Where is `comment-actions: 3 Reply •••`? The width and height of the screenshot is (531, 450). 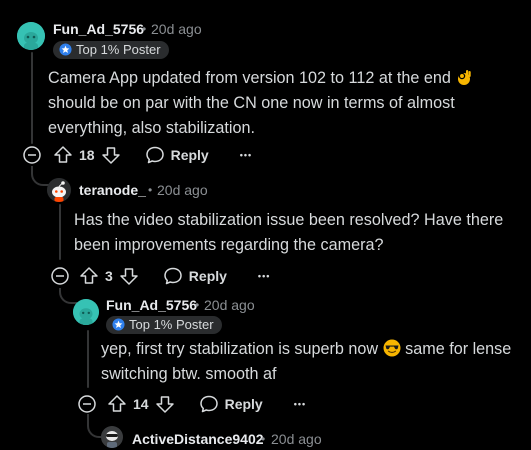
comment-actions: 3 Reply ••• is located at coordinates (174, 276).